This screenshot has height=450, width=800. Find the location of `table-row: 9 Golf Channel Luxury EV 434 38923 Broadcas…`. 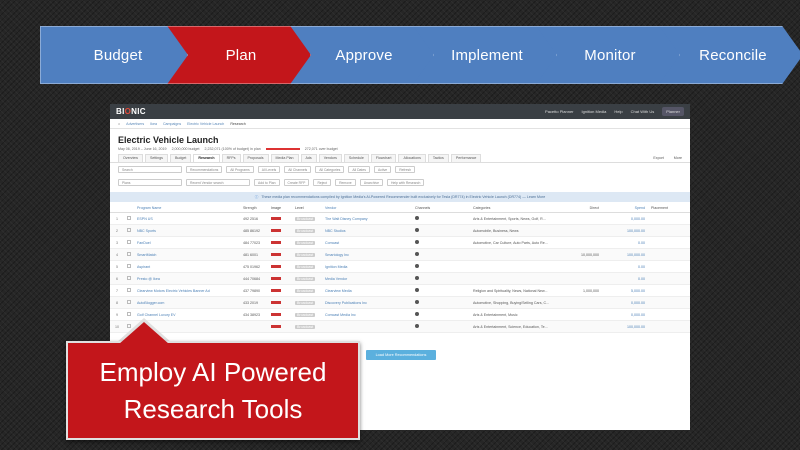

table-row: 9 Golf Channel Luxury EV 434 38923 Broadcas… is located at coordinates (400, 315).